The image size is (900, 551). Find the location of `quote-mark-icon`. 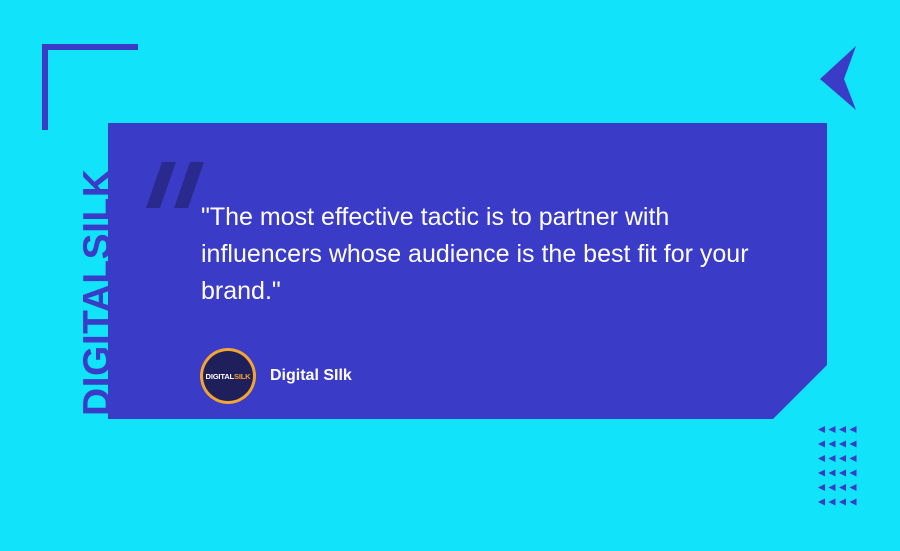

quote-mark-icon is located at coordinates (175, 185).